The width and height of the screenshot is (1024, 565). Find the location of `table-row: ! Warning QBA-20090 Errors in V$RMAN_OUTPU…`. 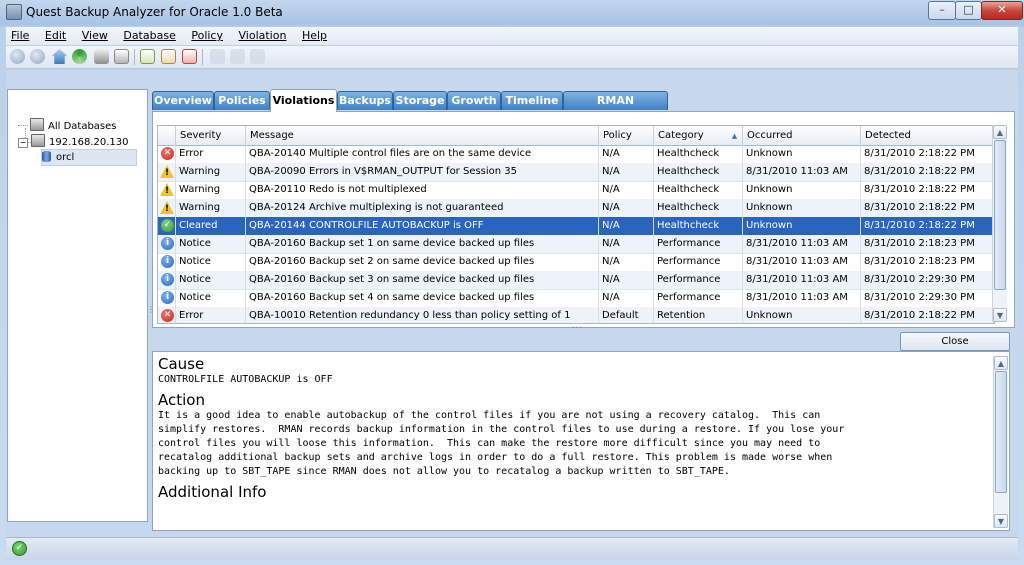

table-row: ! Warning QBA-20090 Errors in V$RMAN_OUTPU… is located at coordinates (576, 172).